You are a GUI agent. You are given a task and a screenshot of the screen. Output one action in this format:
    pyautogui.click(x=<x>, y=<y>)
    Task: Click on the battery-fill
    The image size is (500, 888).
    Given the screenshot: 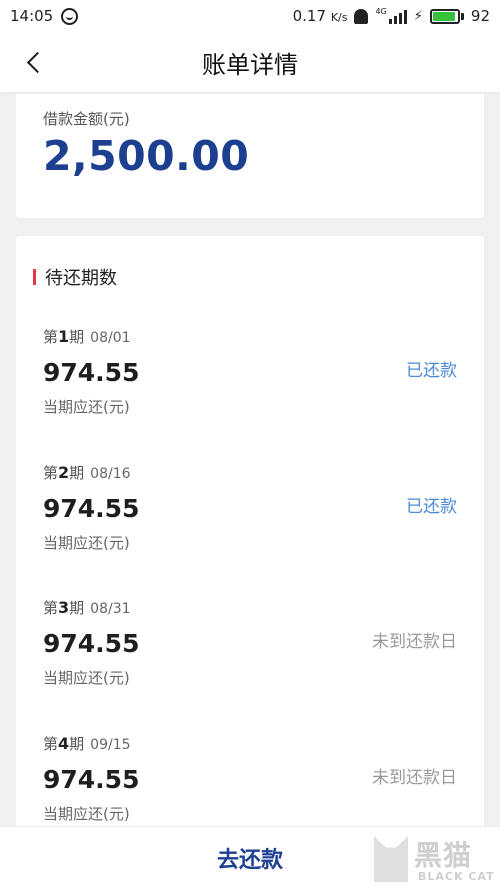 What is the action you would take?
    pyautogui.click(x=443, y=16)
    